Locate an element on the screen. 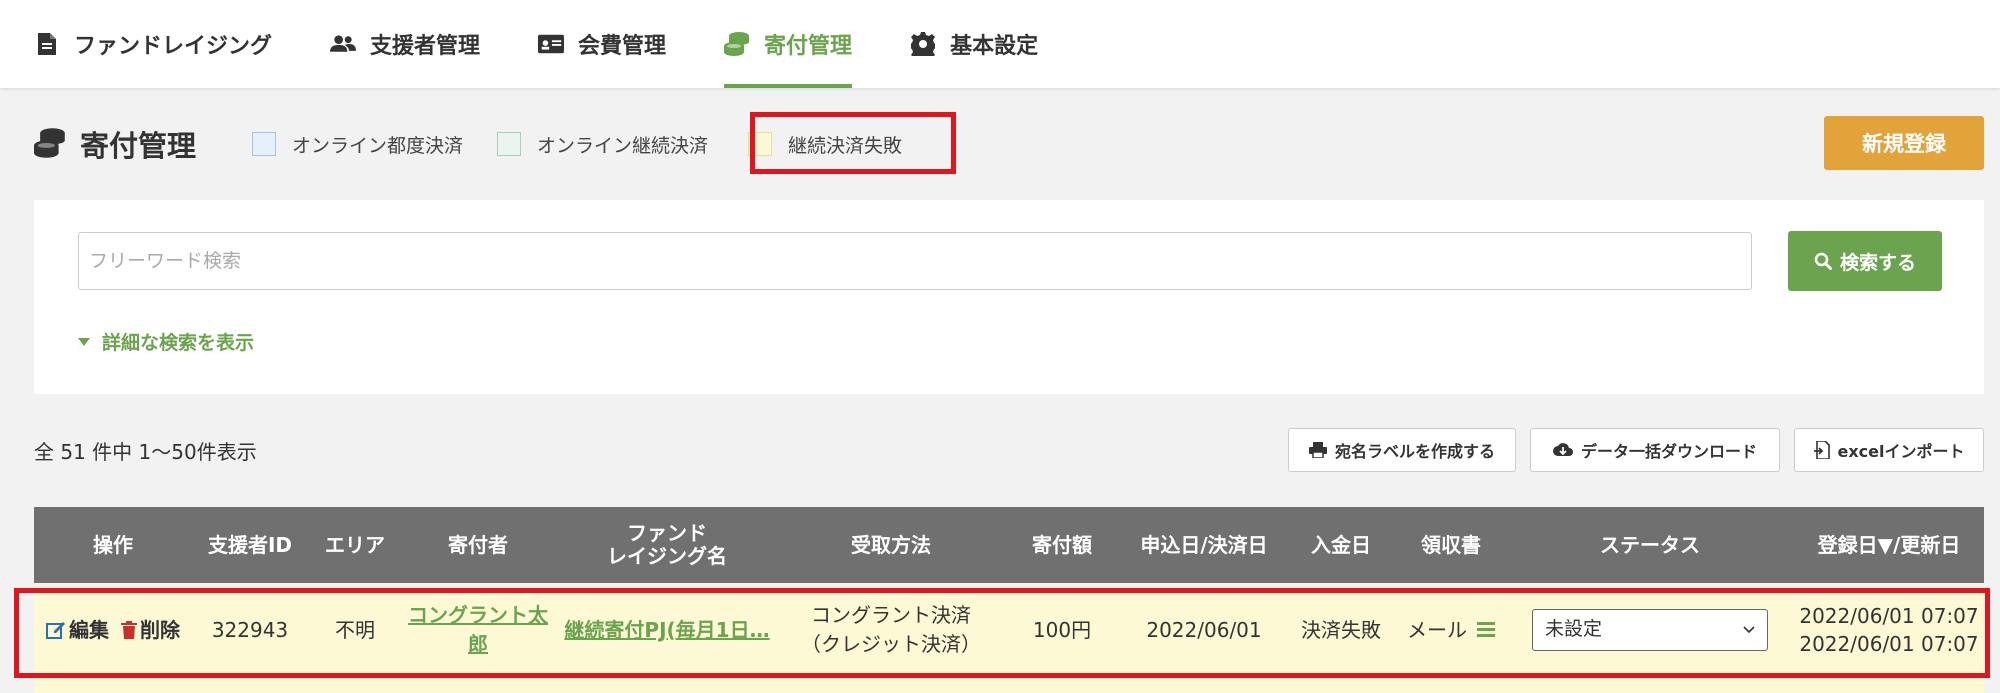  header-donor: 寄付者 is located at coordinates (478, 544).